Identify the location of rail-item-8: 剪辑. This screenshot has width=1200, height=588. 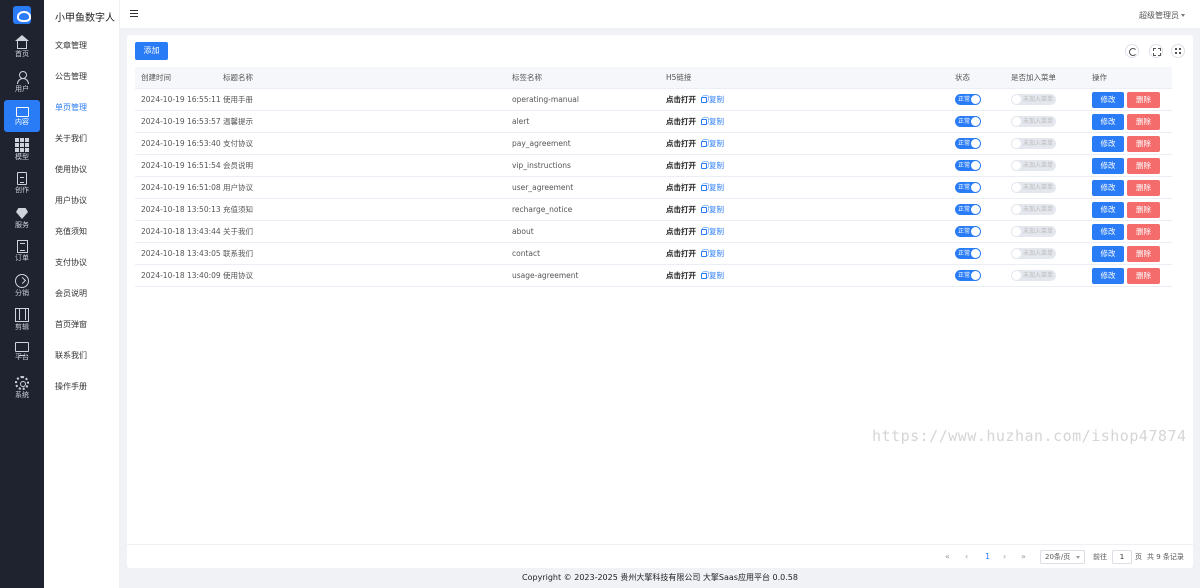
(22, 320).